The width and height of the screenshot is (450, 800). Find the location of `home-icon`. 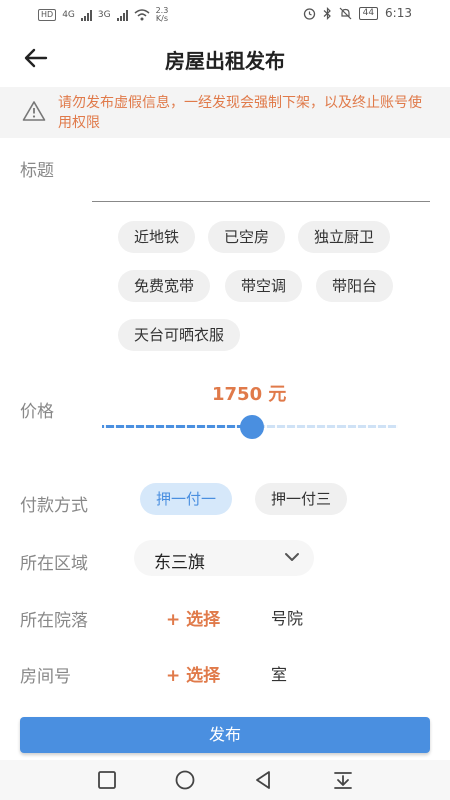

home-icon is located at coordinates (185, 780).